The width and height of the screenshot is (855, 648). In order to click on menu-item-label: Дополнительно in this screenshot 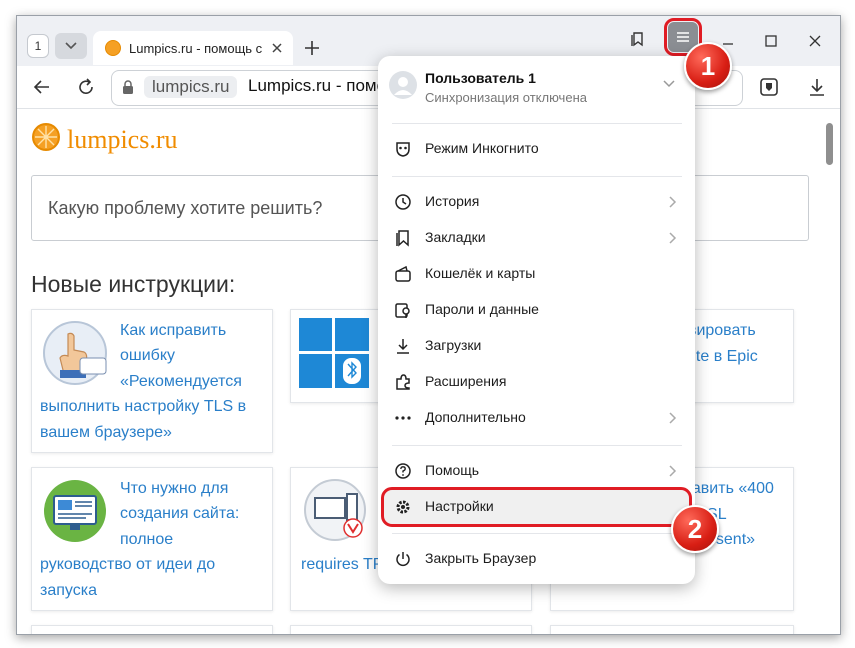, I will do `click(475, 417)`.